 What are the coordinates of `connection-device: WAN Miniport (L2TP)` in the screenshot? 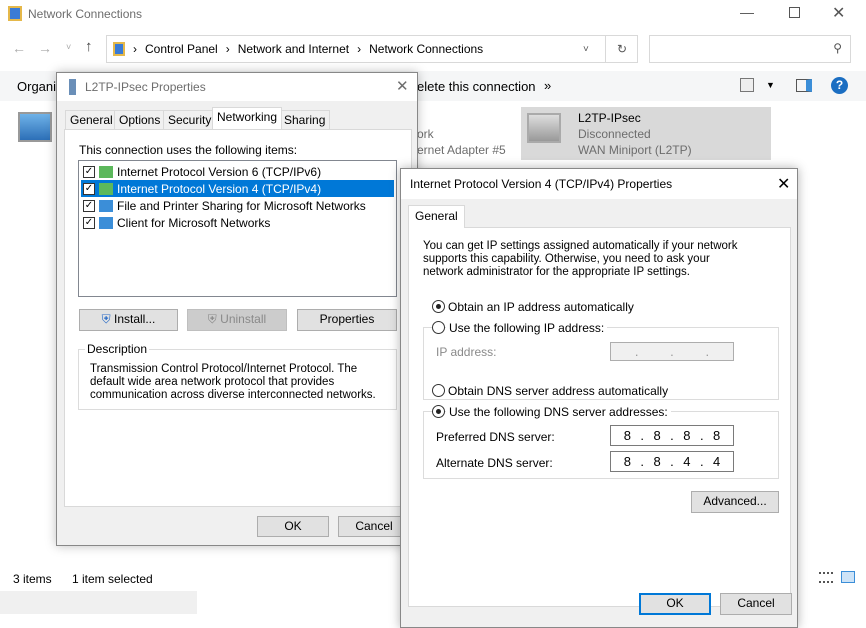 It's located at (635, 150).